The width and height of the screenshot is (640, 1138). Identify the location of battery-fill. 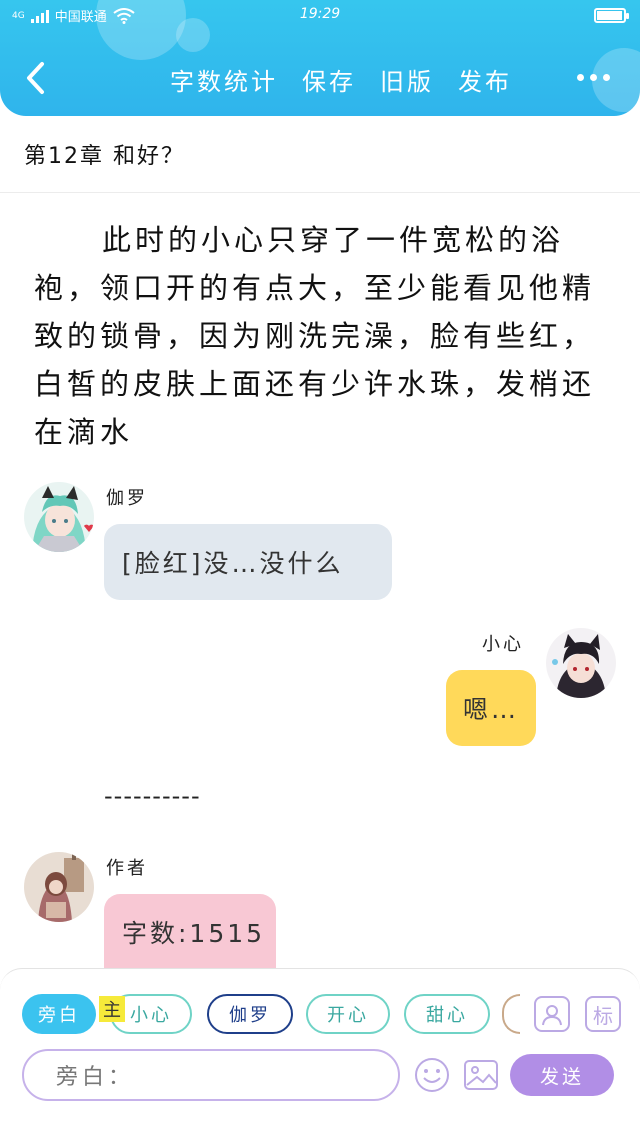
(609, 15).